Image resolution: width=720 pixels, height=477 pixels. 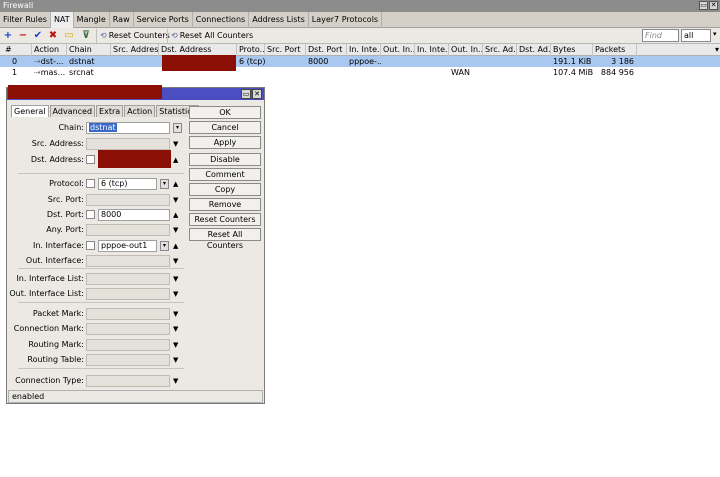 I want to click on restore-icon: ▭, so click(x=703, y=5).